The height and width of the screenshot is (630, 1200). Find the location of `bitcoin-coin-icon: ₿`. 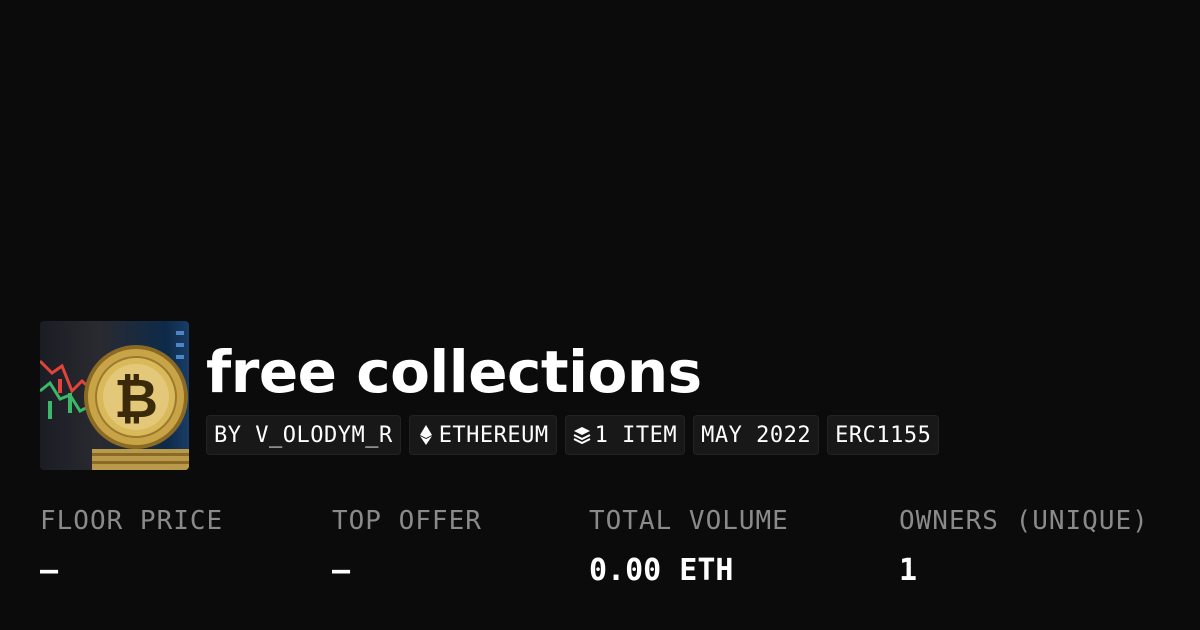

bitcoin-coin-icon: ₿ is located at coordinates (114, 400).